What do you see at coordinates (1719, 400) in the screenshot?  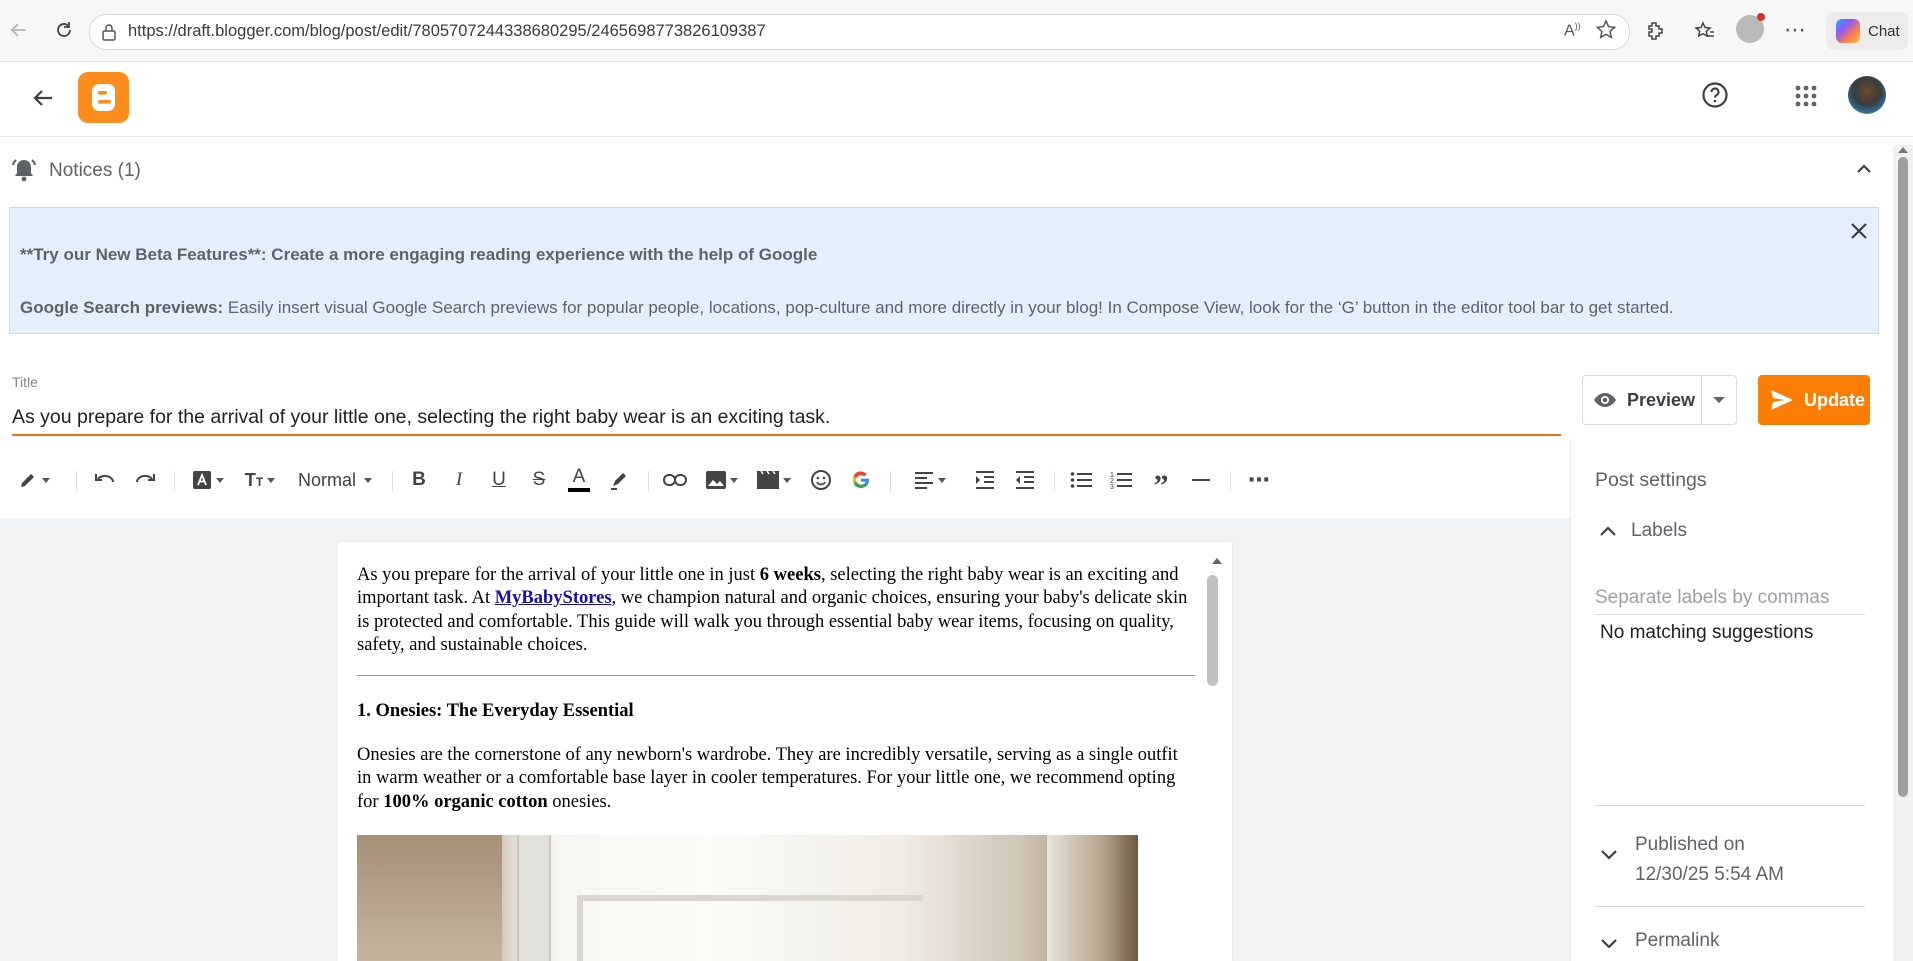 I see `preview-dropdown-button` at bounding box center [1719, 400].